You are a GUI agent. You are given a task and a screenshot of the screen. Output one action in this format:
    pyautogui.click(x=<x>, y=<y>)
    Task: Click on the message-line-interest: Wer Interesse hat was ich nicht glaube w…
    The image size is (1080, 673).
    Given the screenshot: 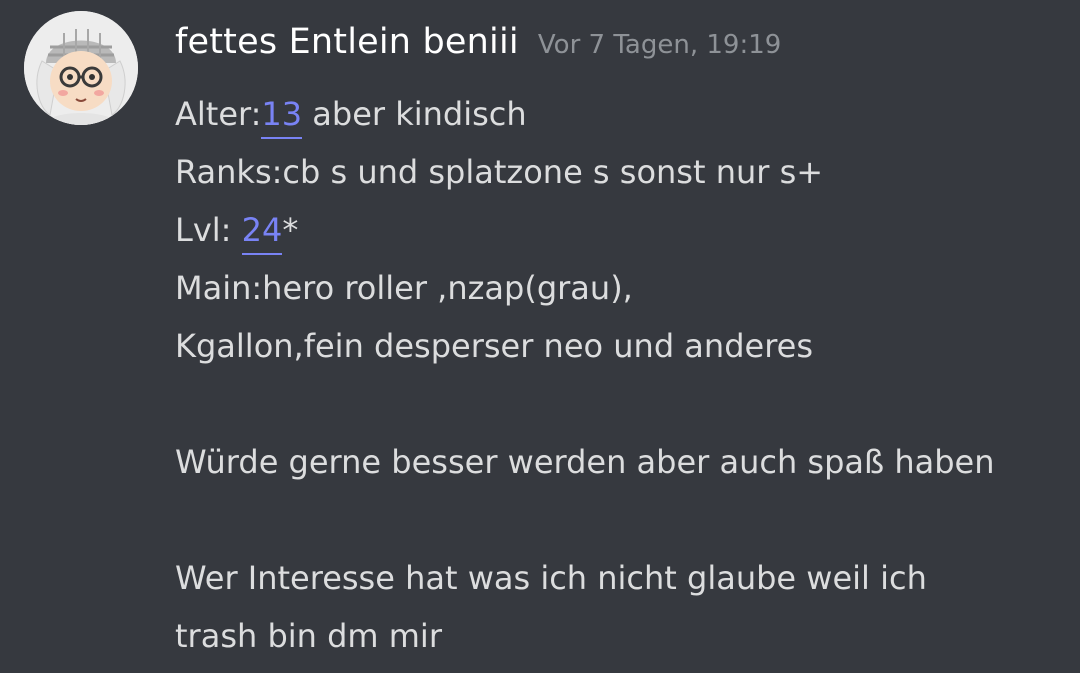 What is the action you would take?
    pyautogui.click(x=551, y=578)
    